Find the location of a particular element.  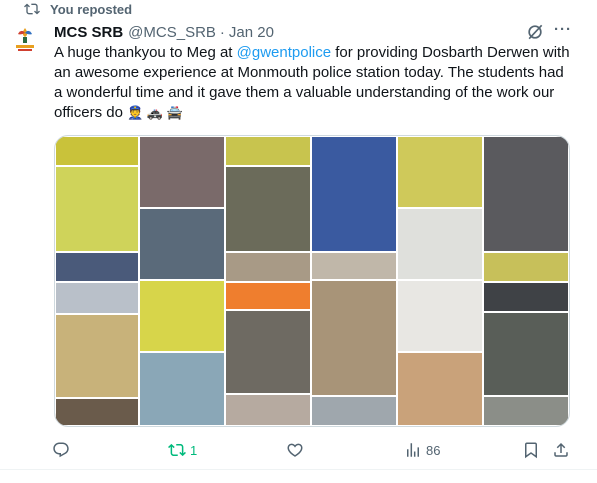

repost-count: 1 is located at coordinates (194, 450).